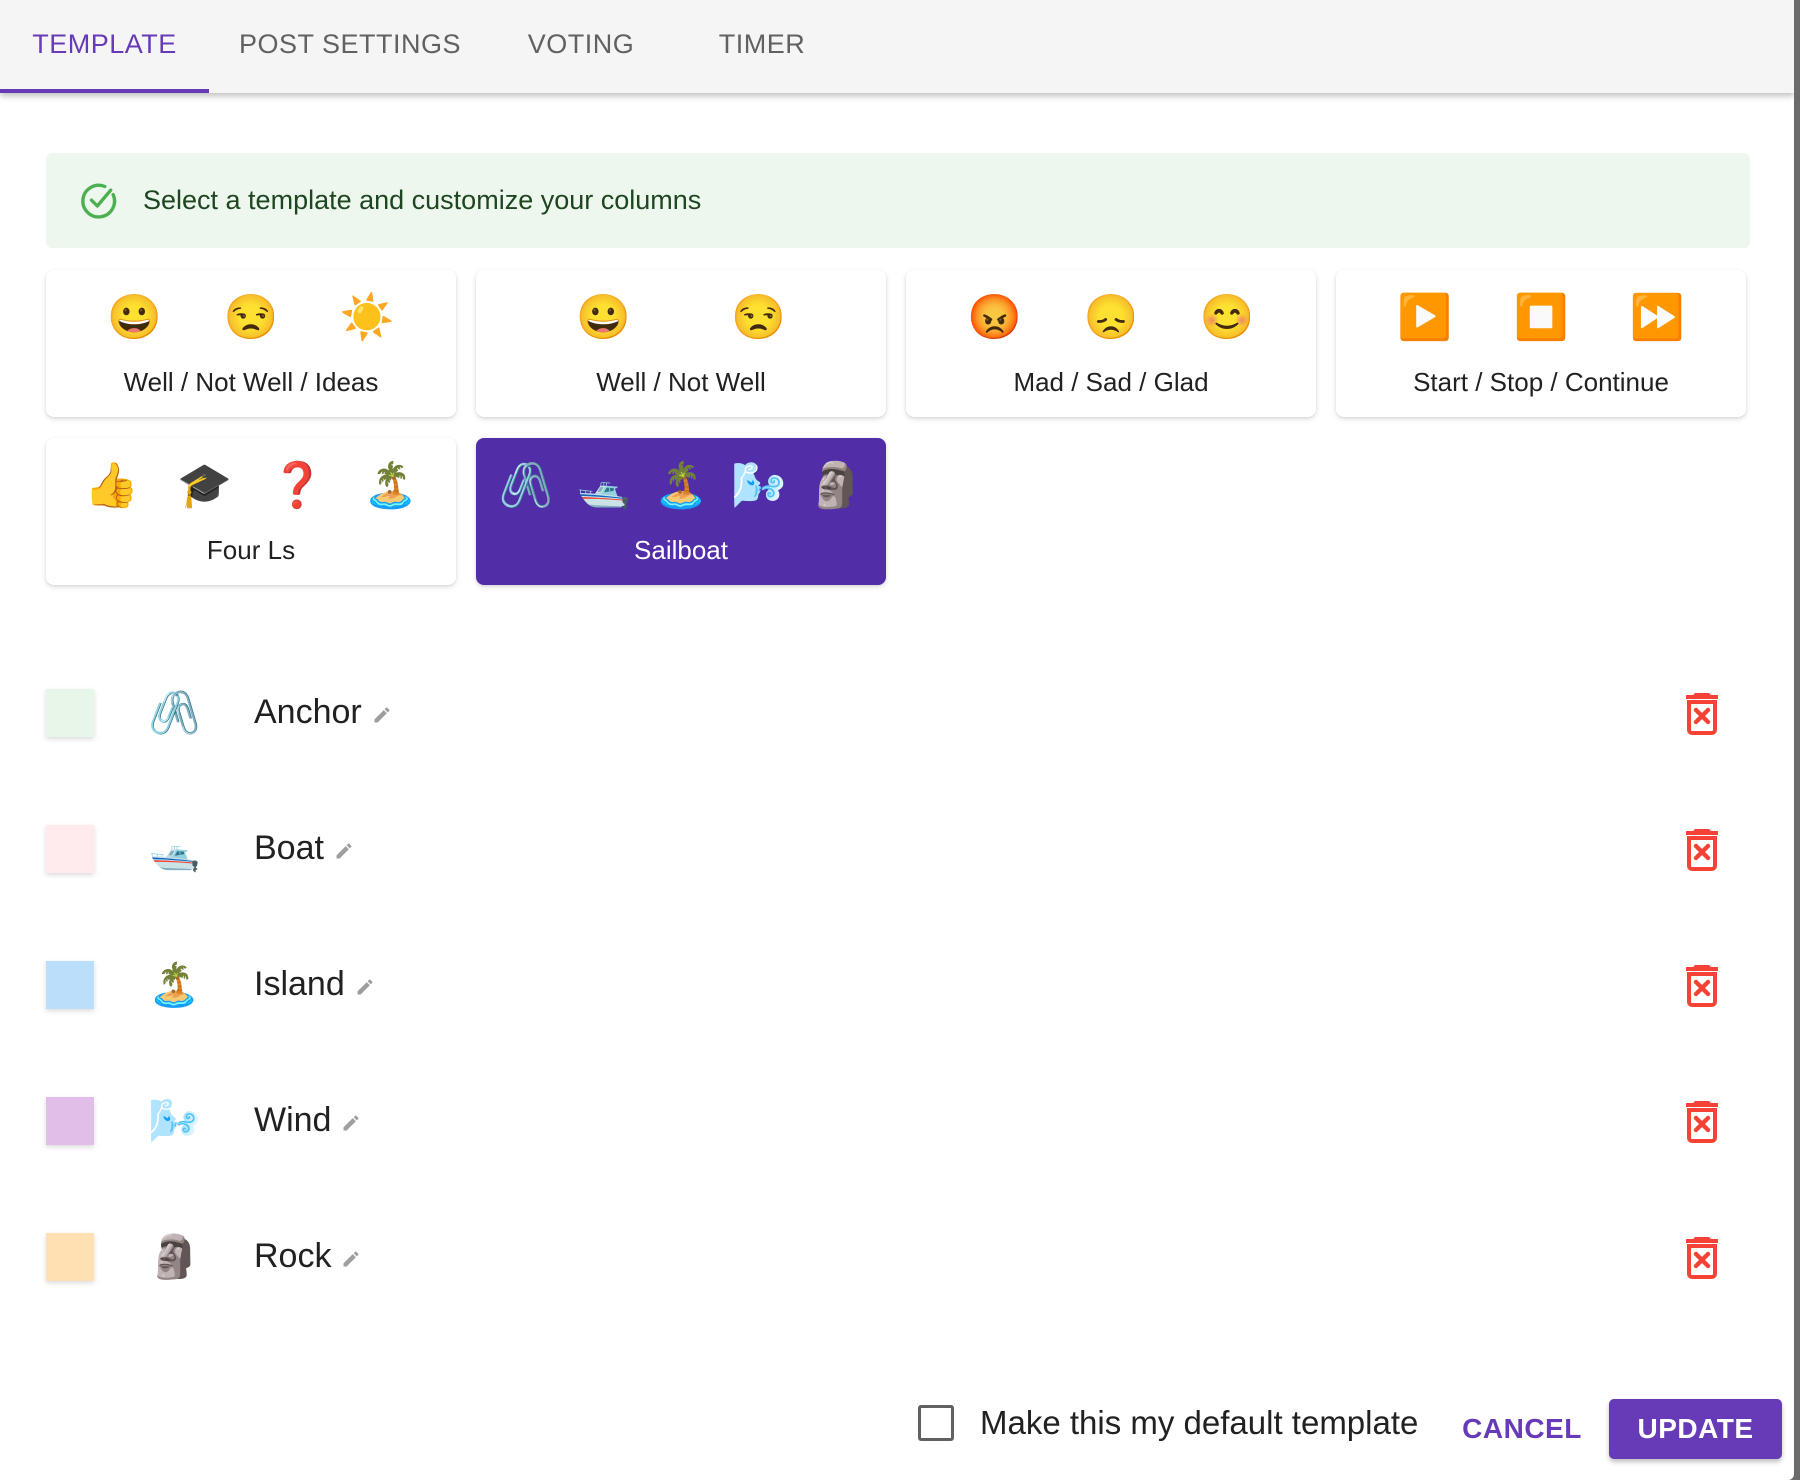 The height and width of the screenshot is (1480, 1800). What do you see at coordinates (681, 318) in the screenshot?
I see `template-emoji-row: 😀 😒` at bounding box center [681, 318].